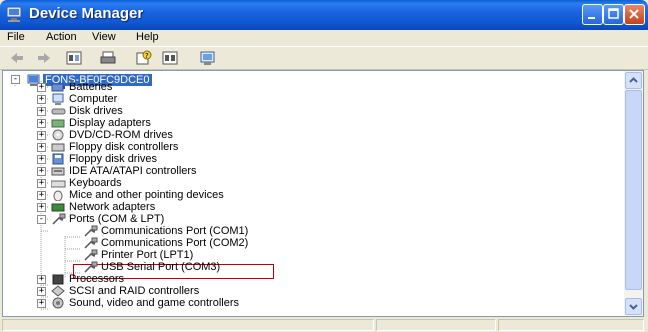 This screenshot has width=648, height=332. What do you see at coordinates (147, 255) in the screenshot?
I see `tree-label-printer-port-lpt1: Printer Port (LPT1)` at bounding box center [147, 255].